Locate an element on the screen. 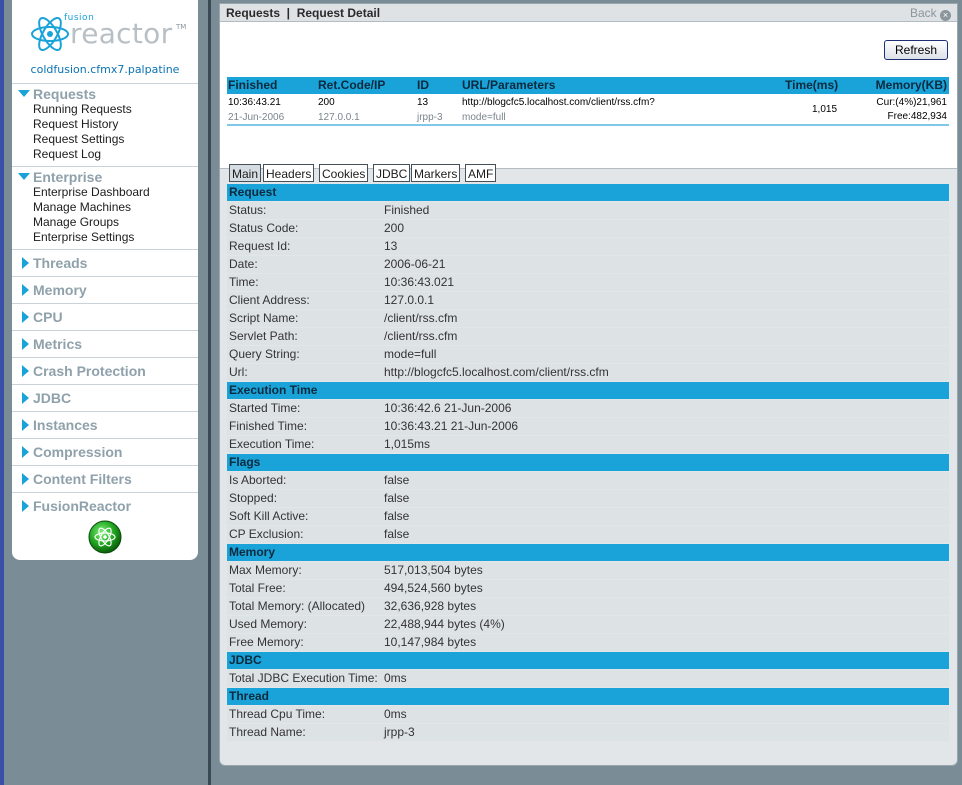  nav-item-enterprise-dashboard: Enterprise Dashboard is located at coordinates (105, 192).